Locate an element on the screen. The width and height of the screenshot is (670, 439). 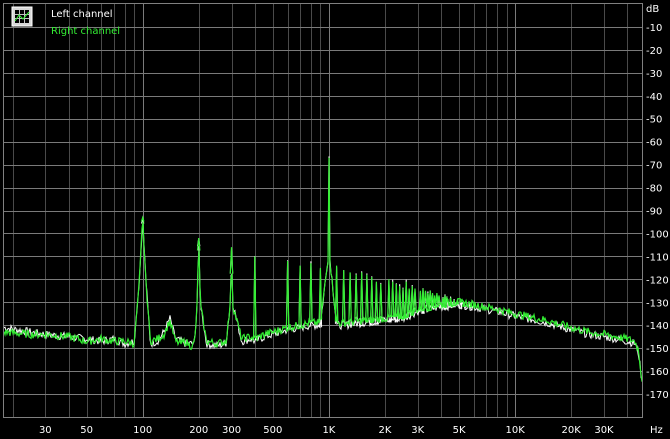
y-tick-label: -70 is located at coordinates (654, 166).